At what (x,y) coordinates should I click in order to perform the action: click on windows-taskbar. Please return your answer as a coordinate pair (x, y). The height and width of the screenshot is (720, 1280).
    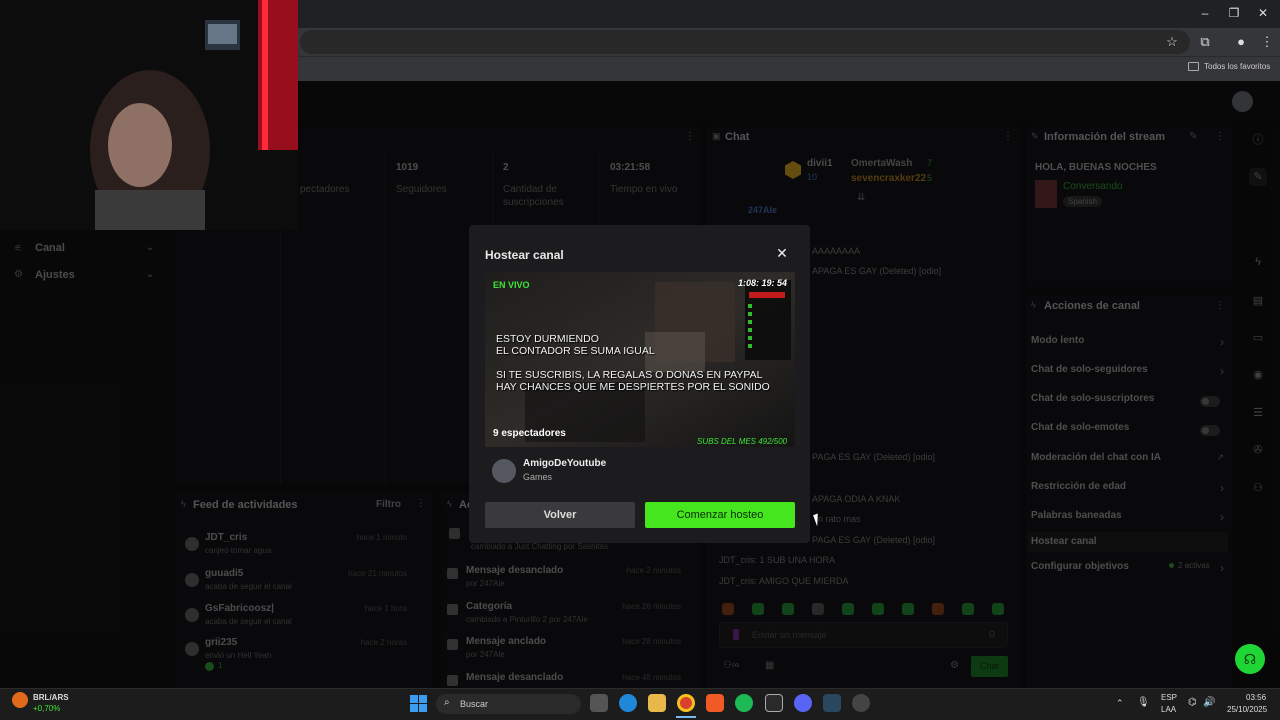
    Looking at the image, I should click on (640, 704).